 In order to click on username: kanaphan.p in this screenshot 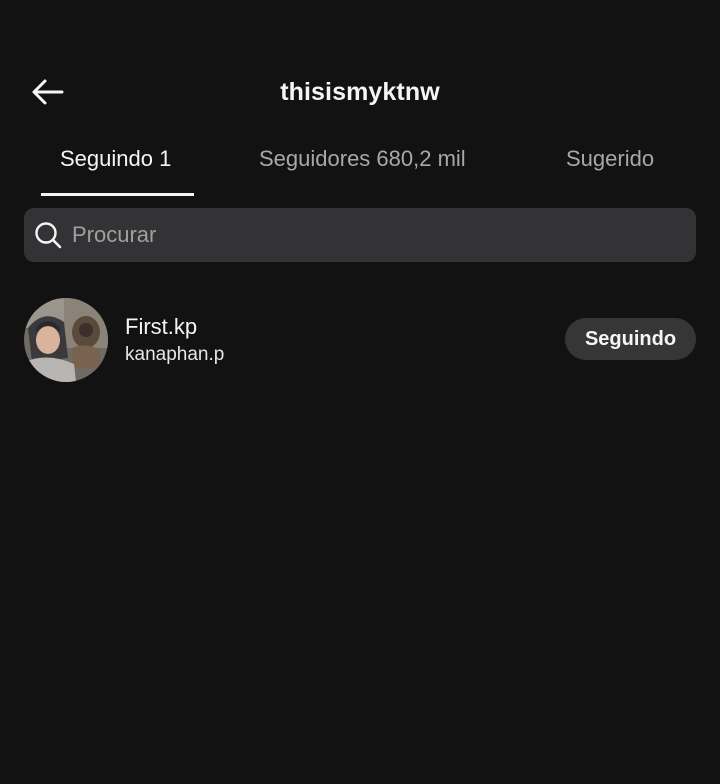, I will do `click(175, 354)`.